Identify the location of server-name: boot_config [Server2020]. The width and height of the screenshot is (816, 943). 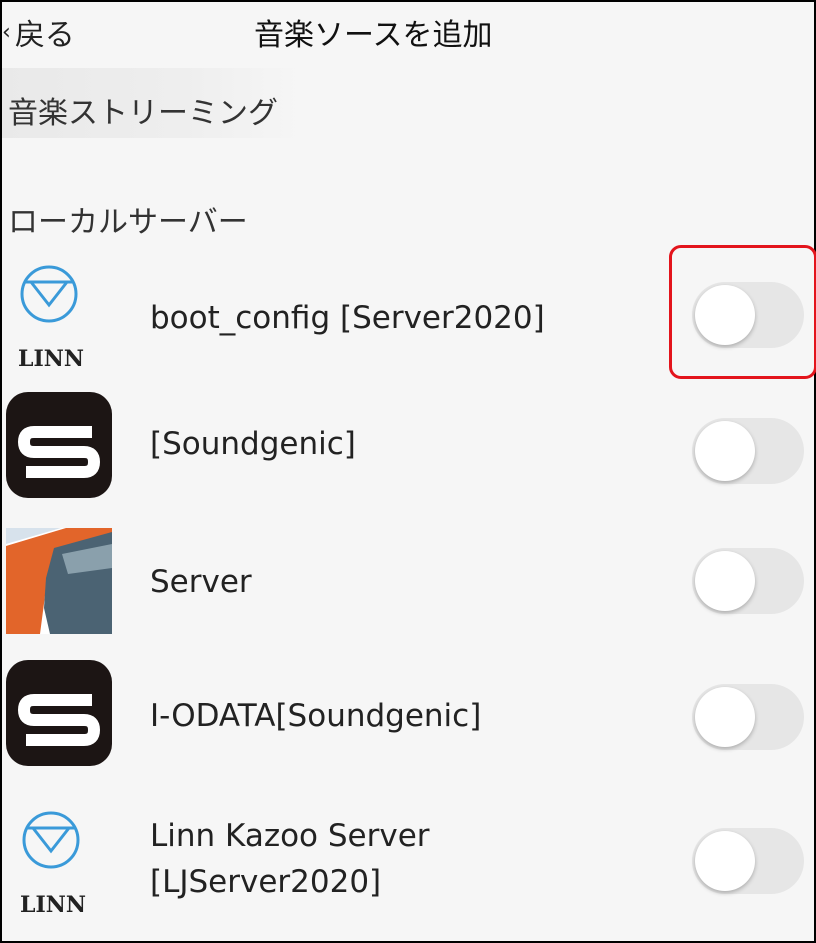
(347, 318).